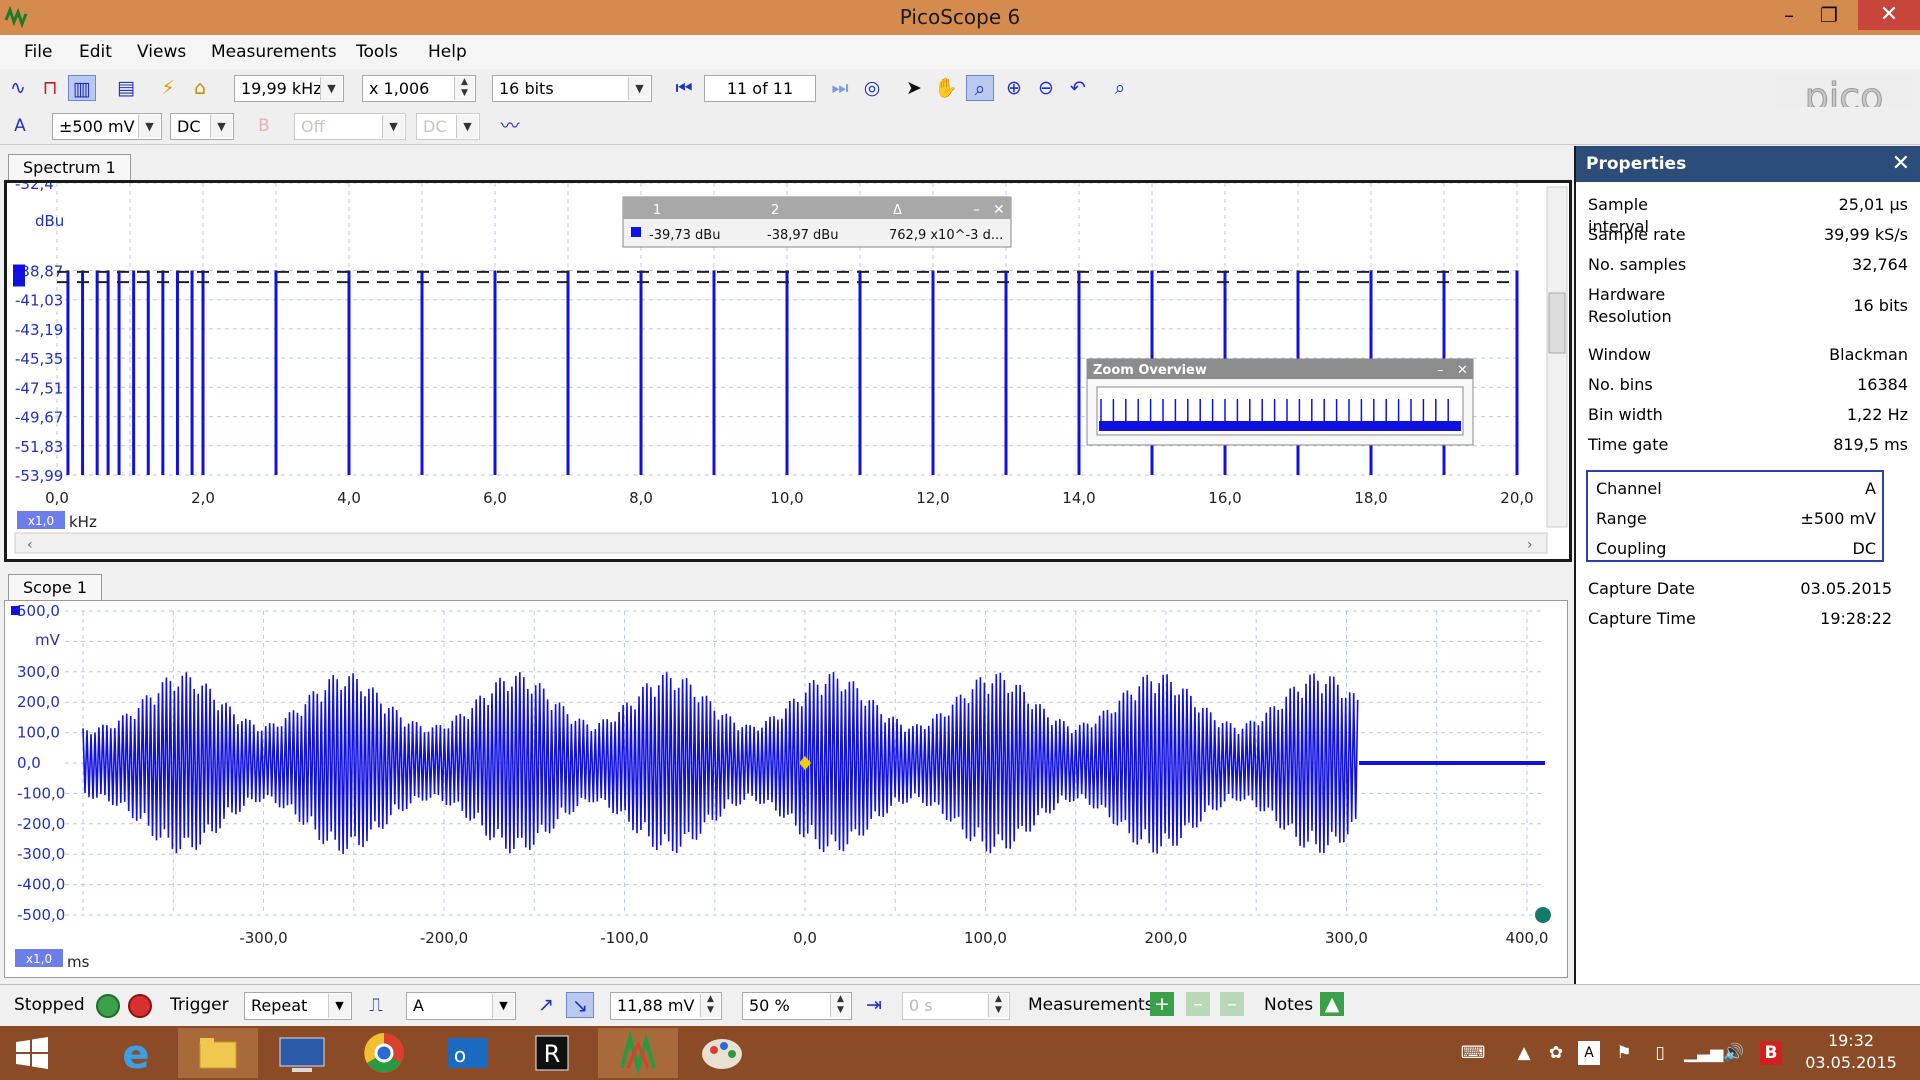 Image resolution: width=1920 pixels, height=1080 pixels. I want to click on edit-measurement-icon: –, so click(1198, 1004).